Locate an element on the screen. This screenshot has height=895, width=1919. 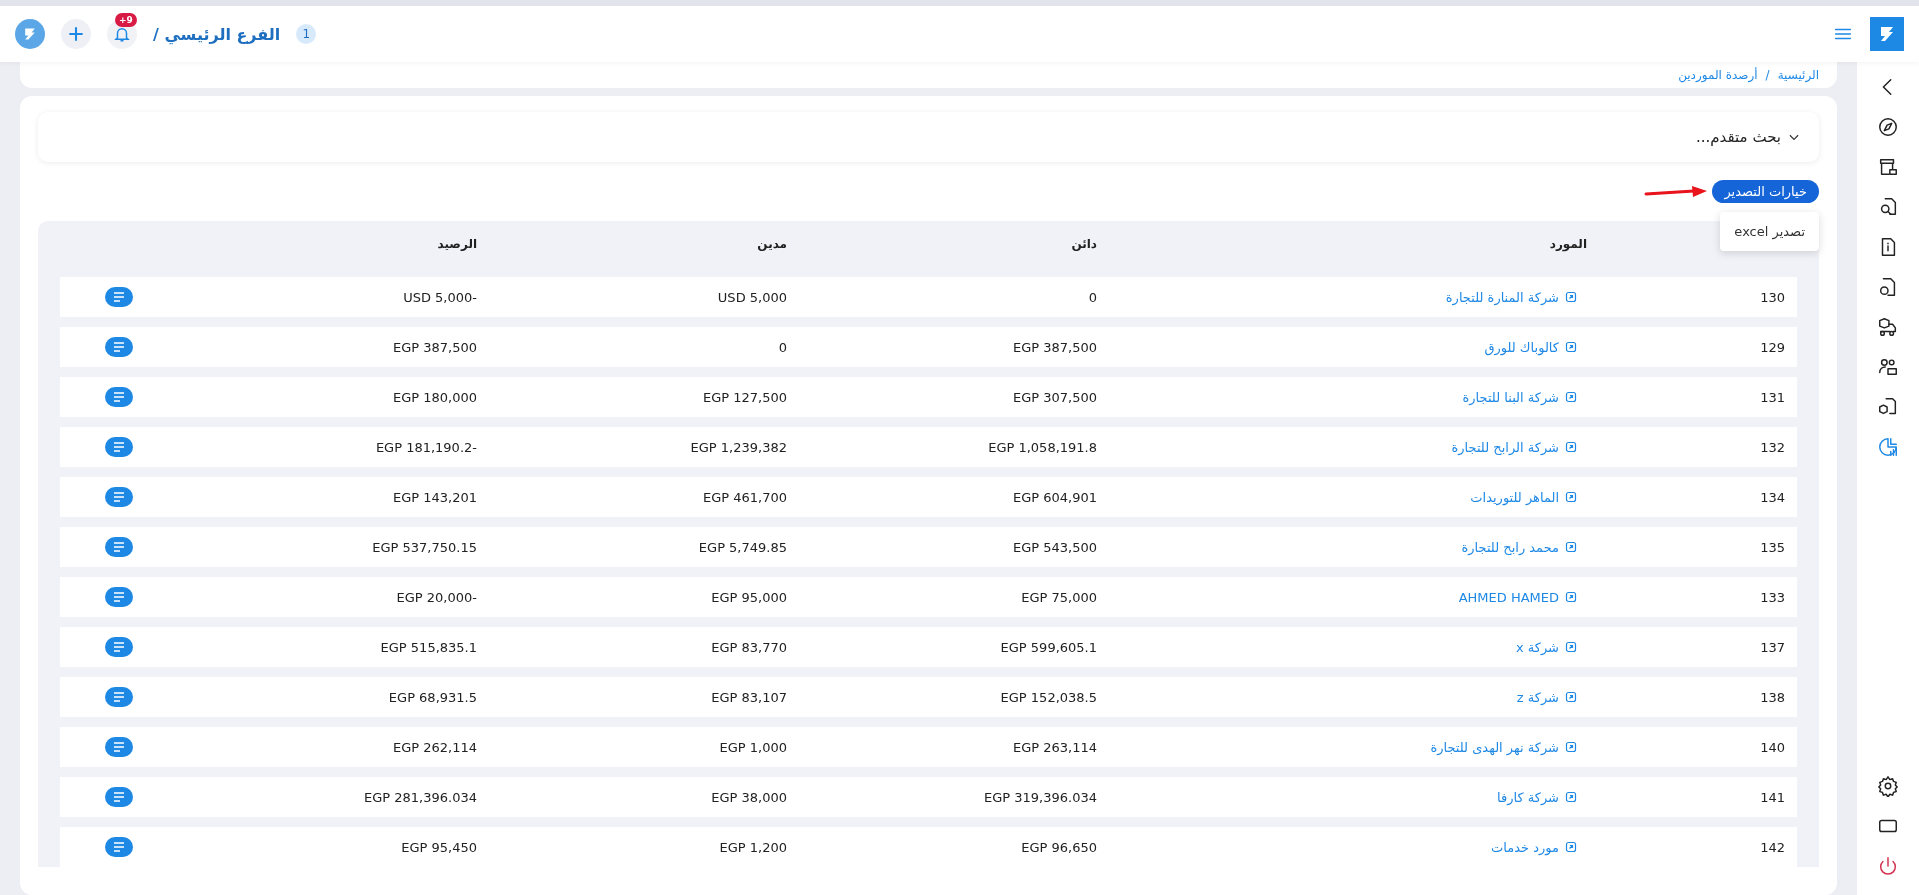
table-cell-text: 130 is located at coordinates (1772, 297).